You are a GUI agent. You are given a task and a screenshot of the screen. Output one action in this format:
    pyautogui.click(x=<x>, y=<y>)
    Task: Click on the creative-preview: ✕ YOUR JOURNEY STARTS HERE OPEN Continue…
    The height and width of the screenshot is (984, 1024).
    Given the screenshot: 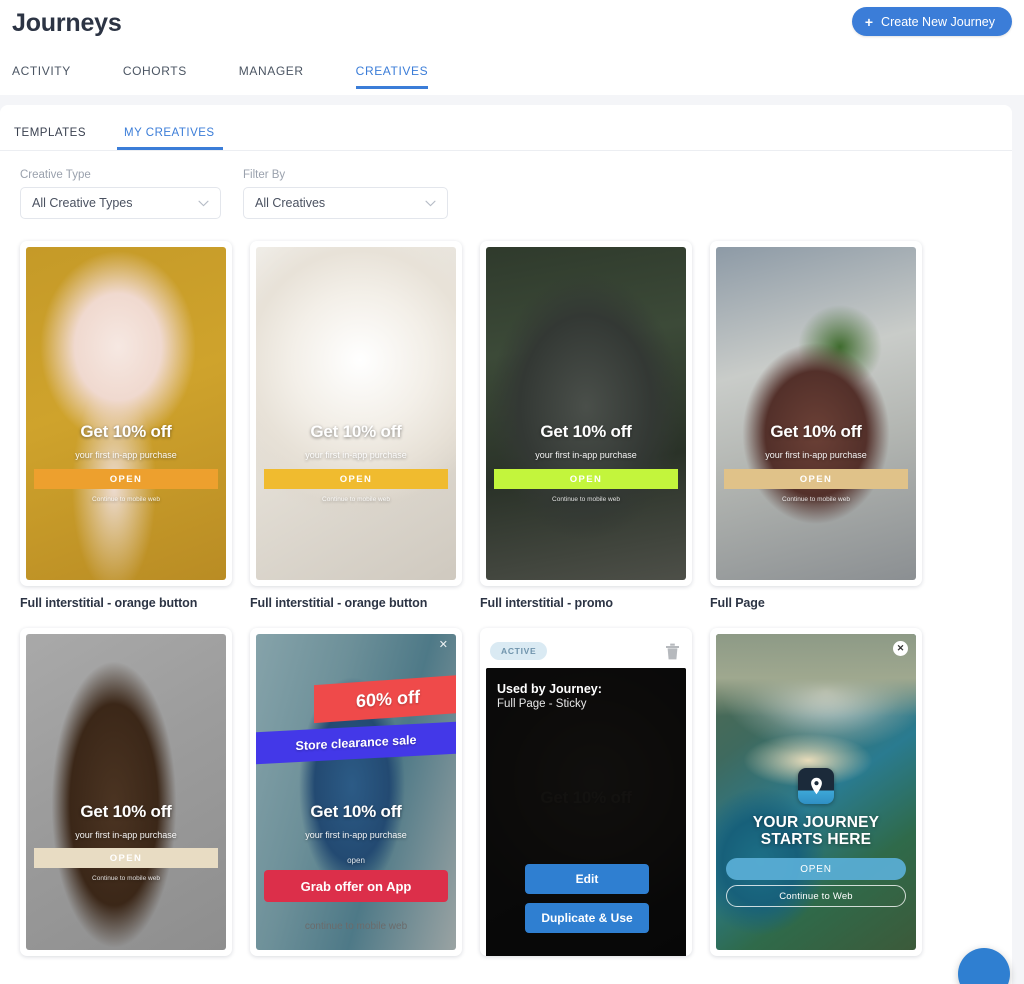 What is the action you would take?
    pyautogui.click(x=816, y=792)
    